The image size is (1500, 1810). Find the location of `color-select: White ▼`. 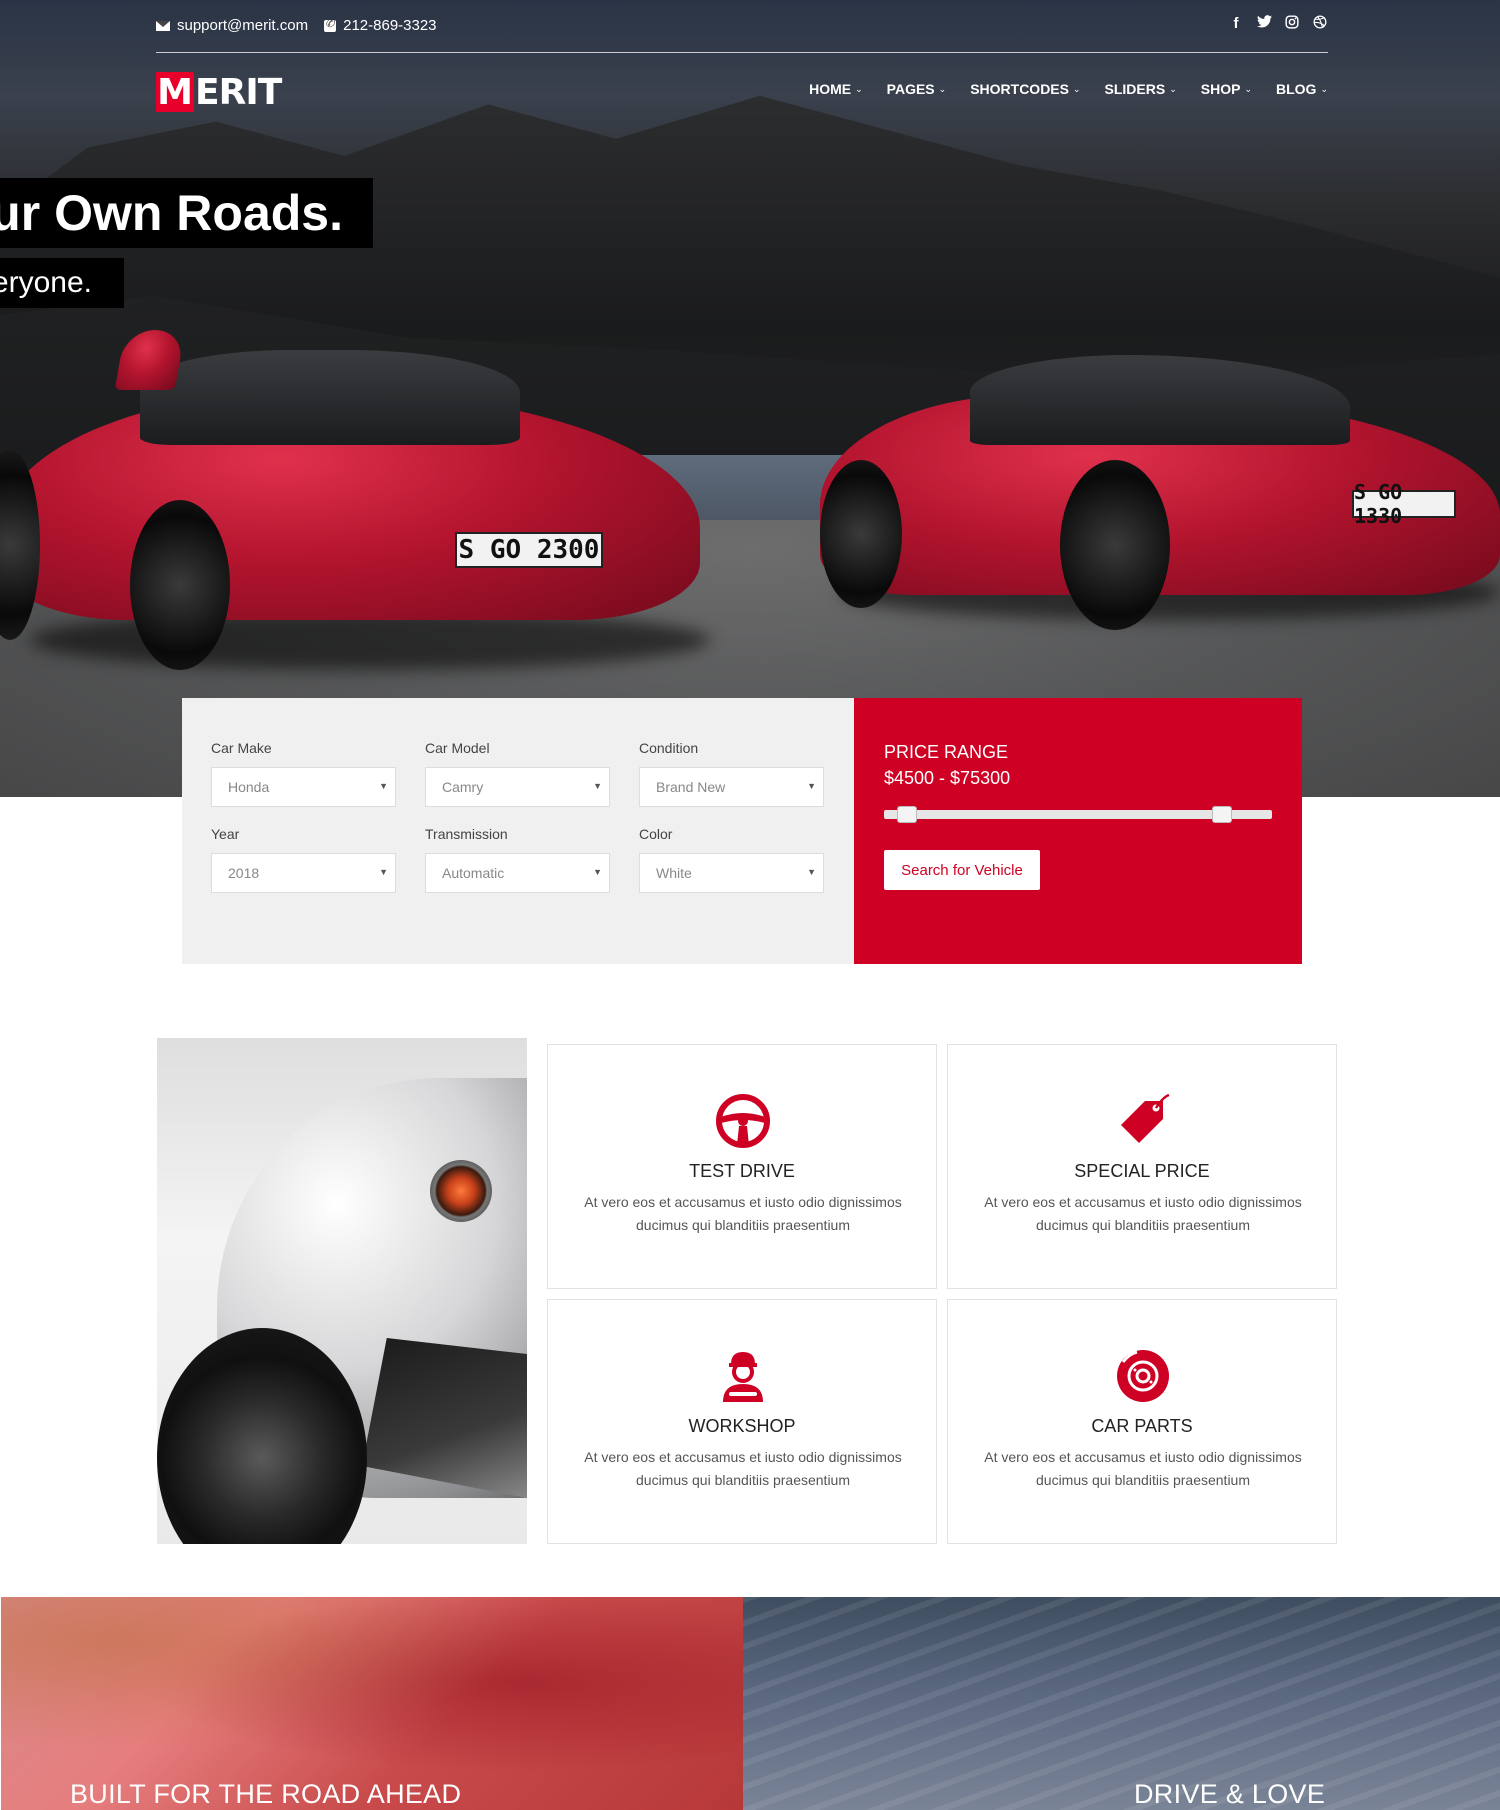

color-select: White ▼ is located at coordinates (731, 873).